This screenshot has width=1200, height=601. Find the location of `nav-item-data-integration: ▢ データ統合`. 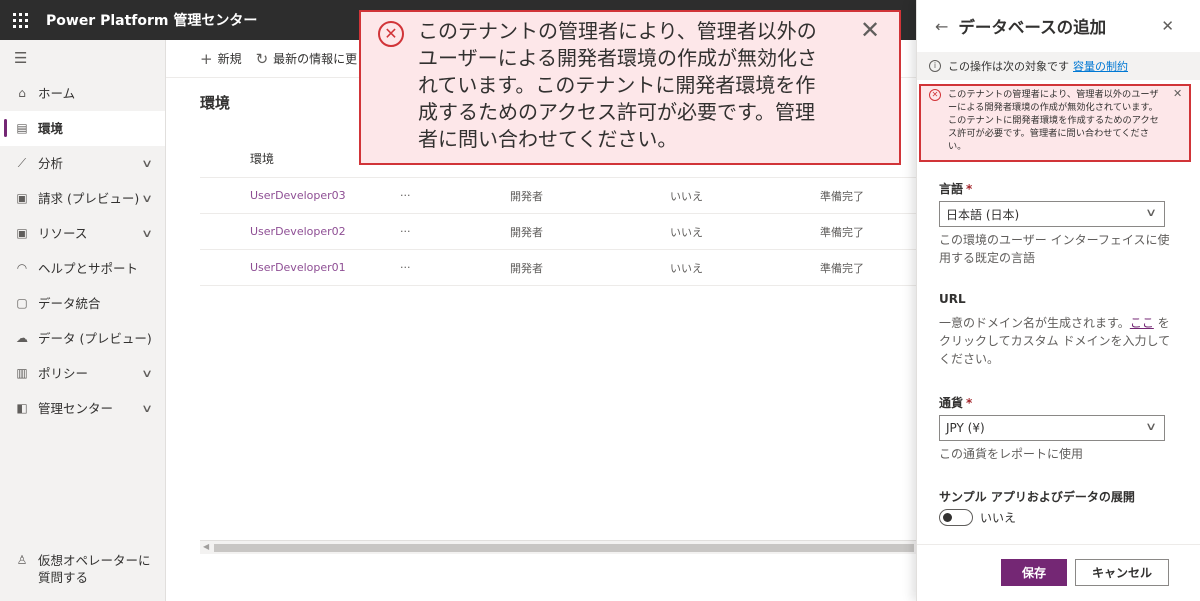

nav-item-data-integration: ▢ データ統合 is located at coordinates (82, 303).